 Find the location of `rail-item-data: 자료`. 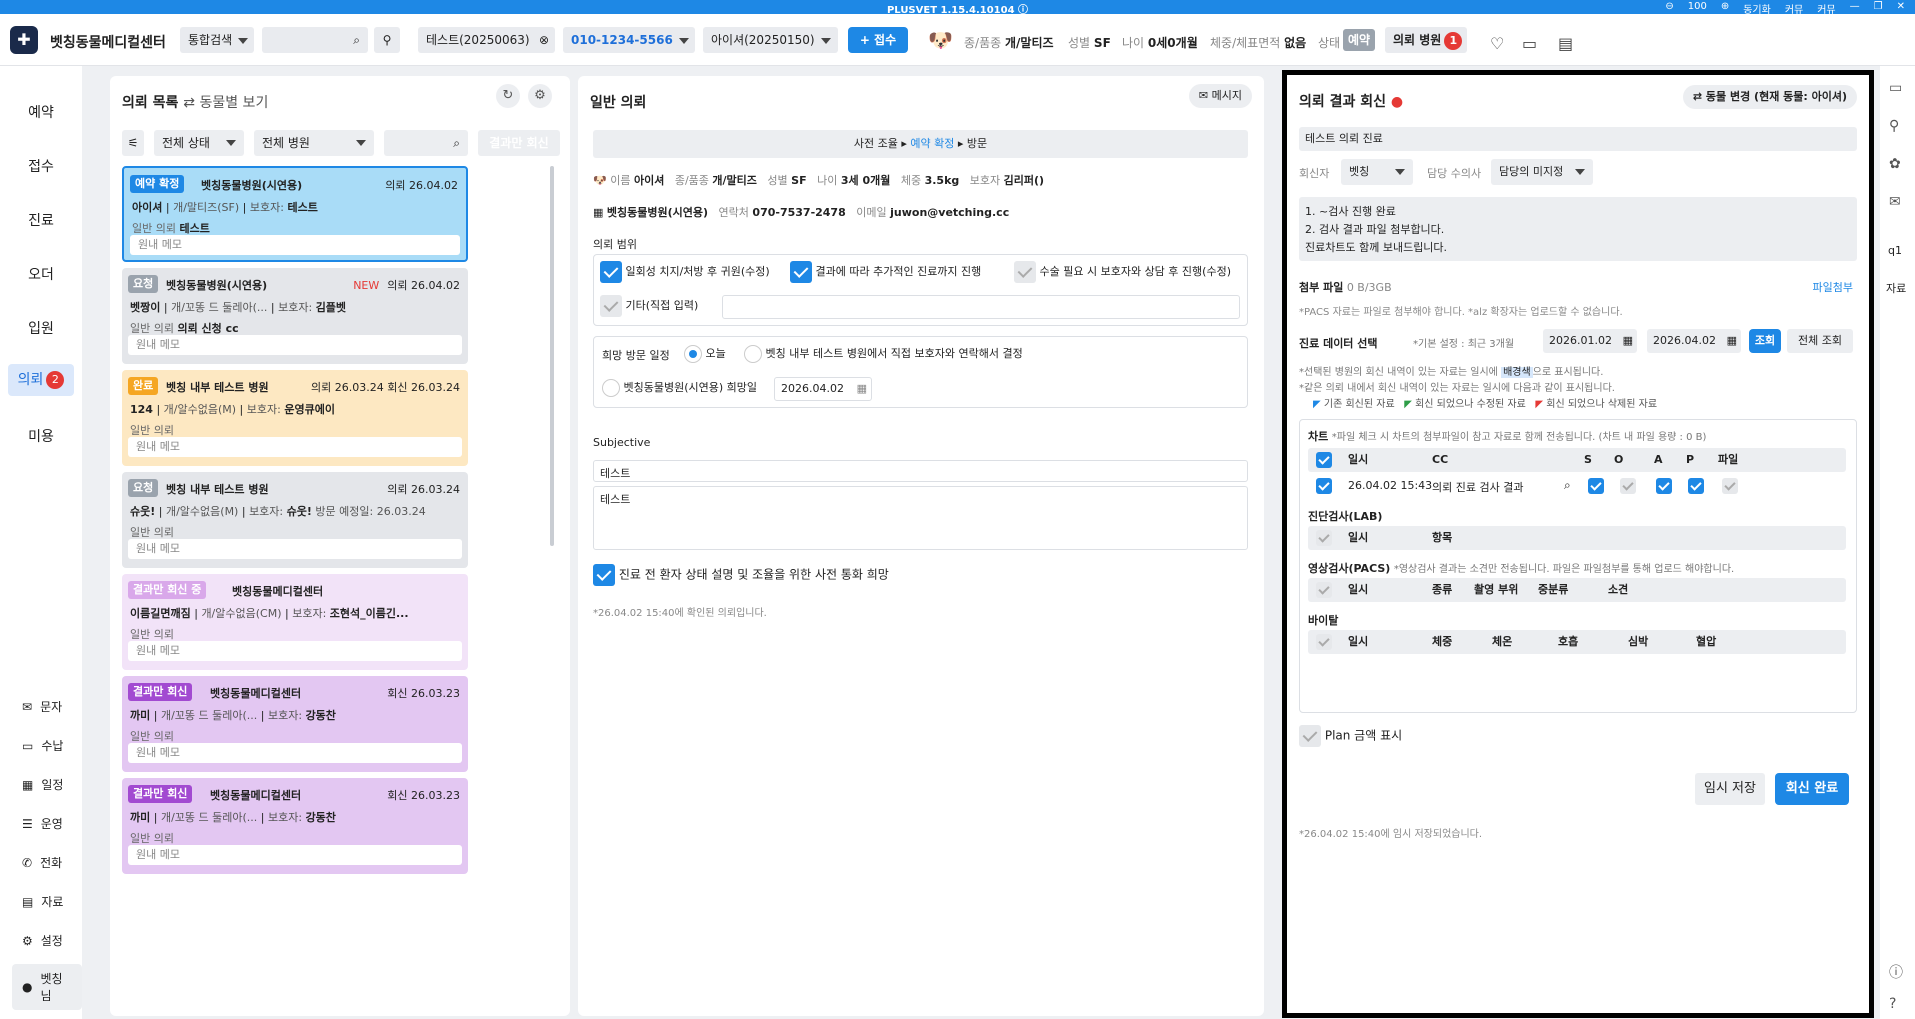

rail-item-data: 자료 is located at coordinates (1896, 288).